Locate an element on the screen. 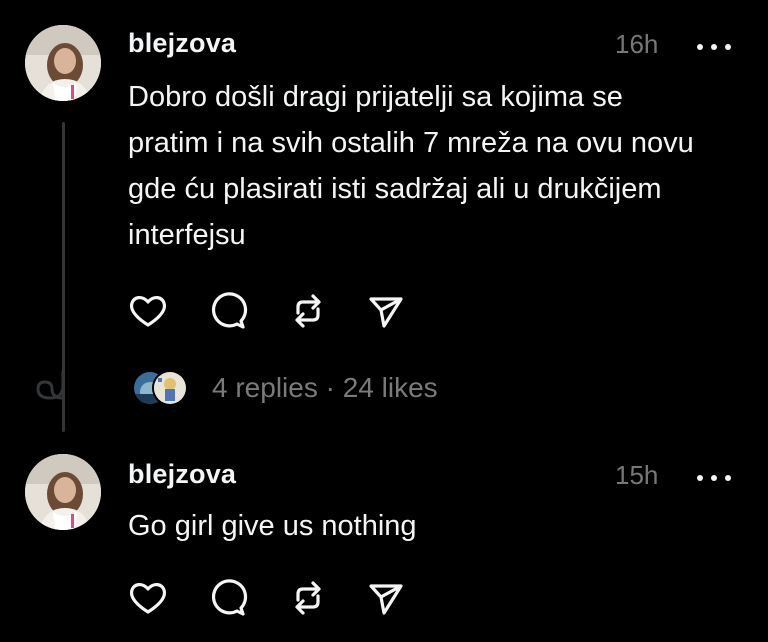 This screenshot has width=768, height=642. post-timestamp: 15h is located at coordinates (637, 475).